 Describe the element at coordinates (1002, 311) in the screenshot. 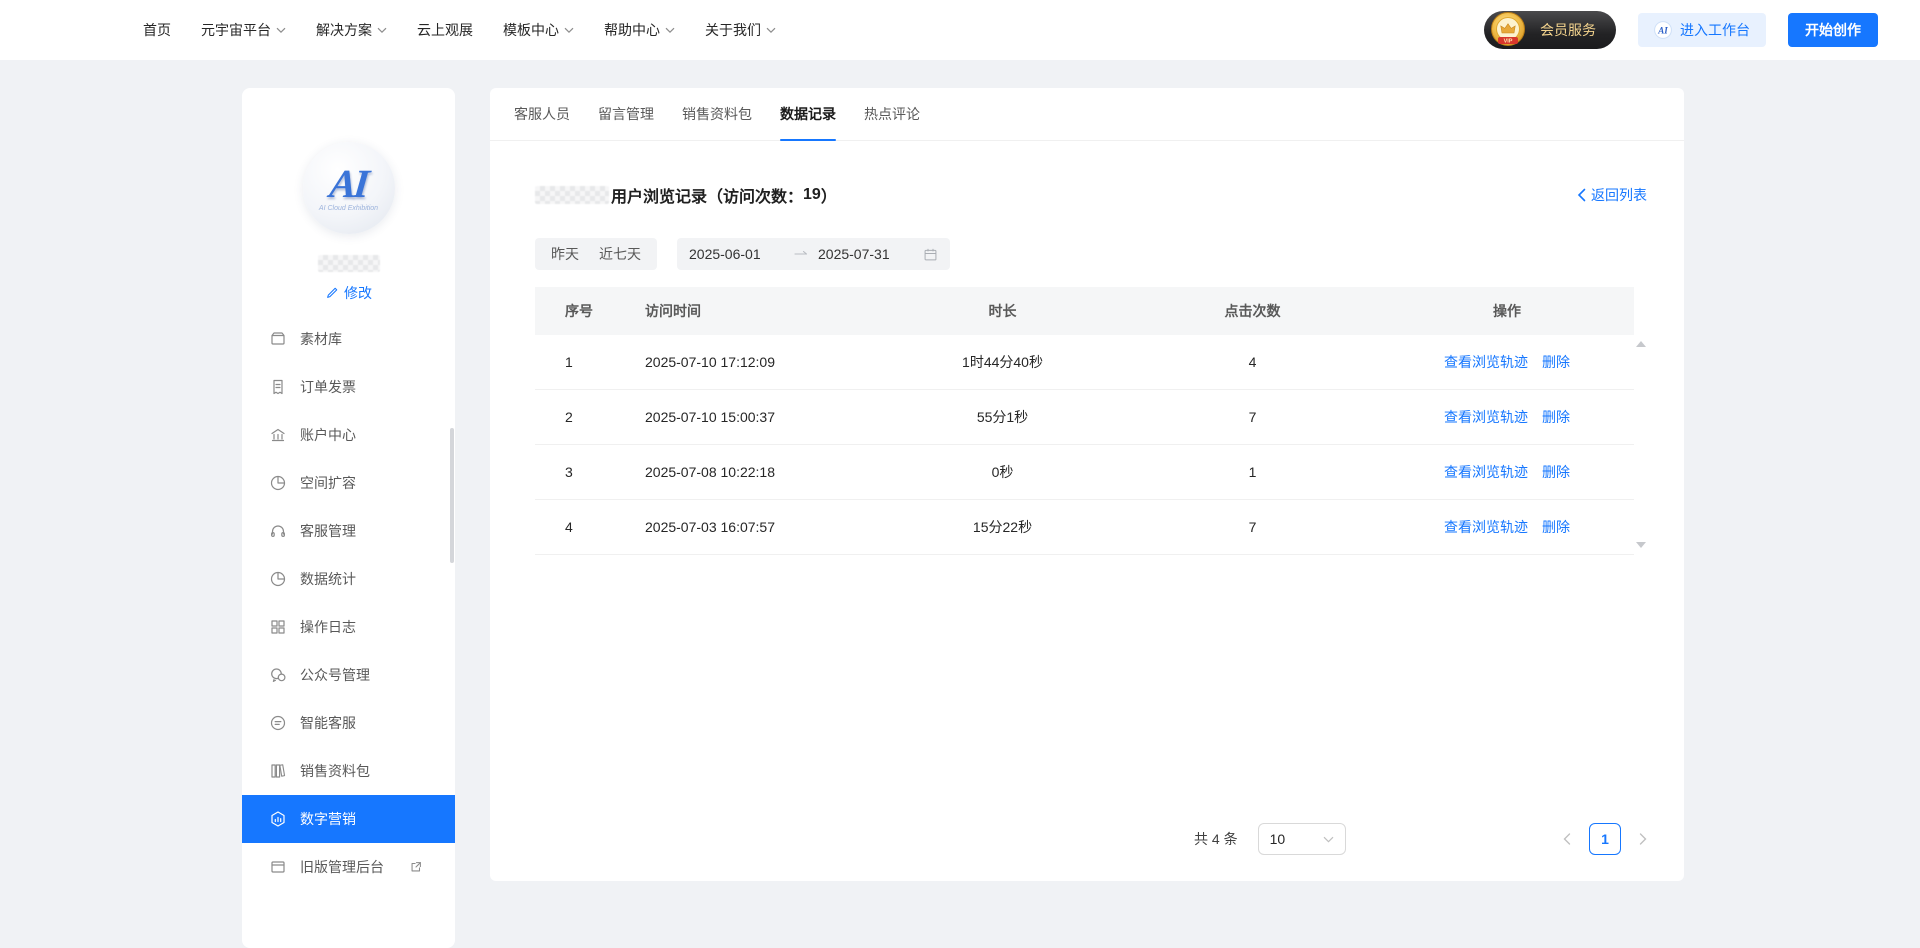

I see `column-header-duration: 时长` at that location.